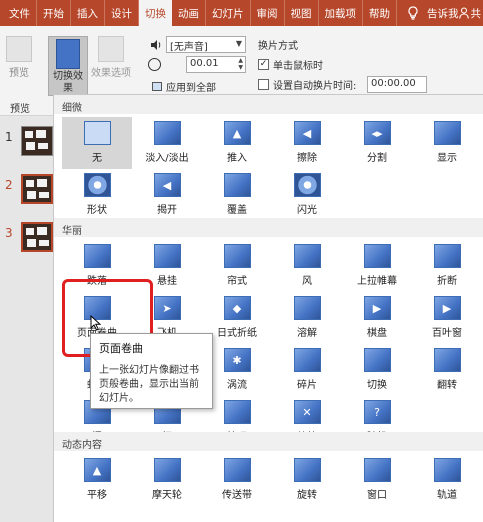  What do you see at coordinates (167, 495) in the screenshot?
I see `transition-label: 摩天轮` at bounding box center [167, 495].